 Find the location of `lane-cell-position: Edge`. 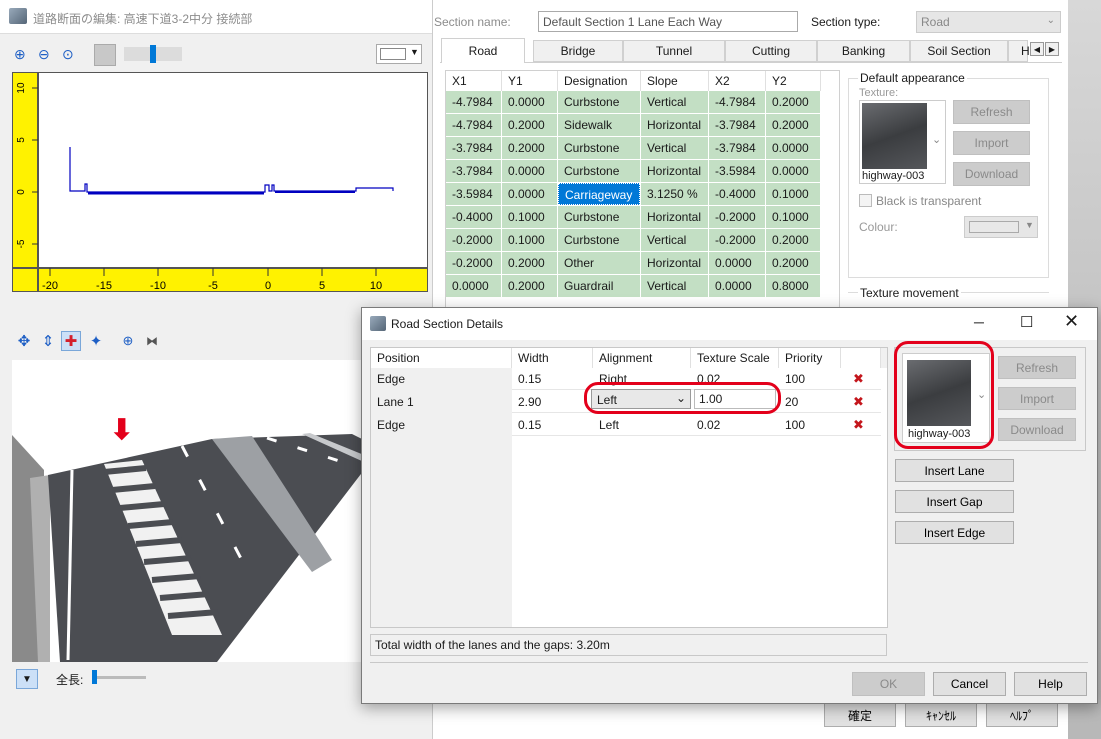

lane-cell-position: Edge is located at coordinates (441, 379).